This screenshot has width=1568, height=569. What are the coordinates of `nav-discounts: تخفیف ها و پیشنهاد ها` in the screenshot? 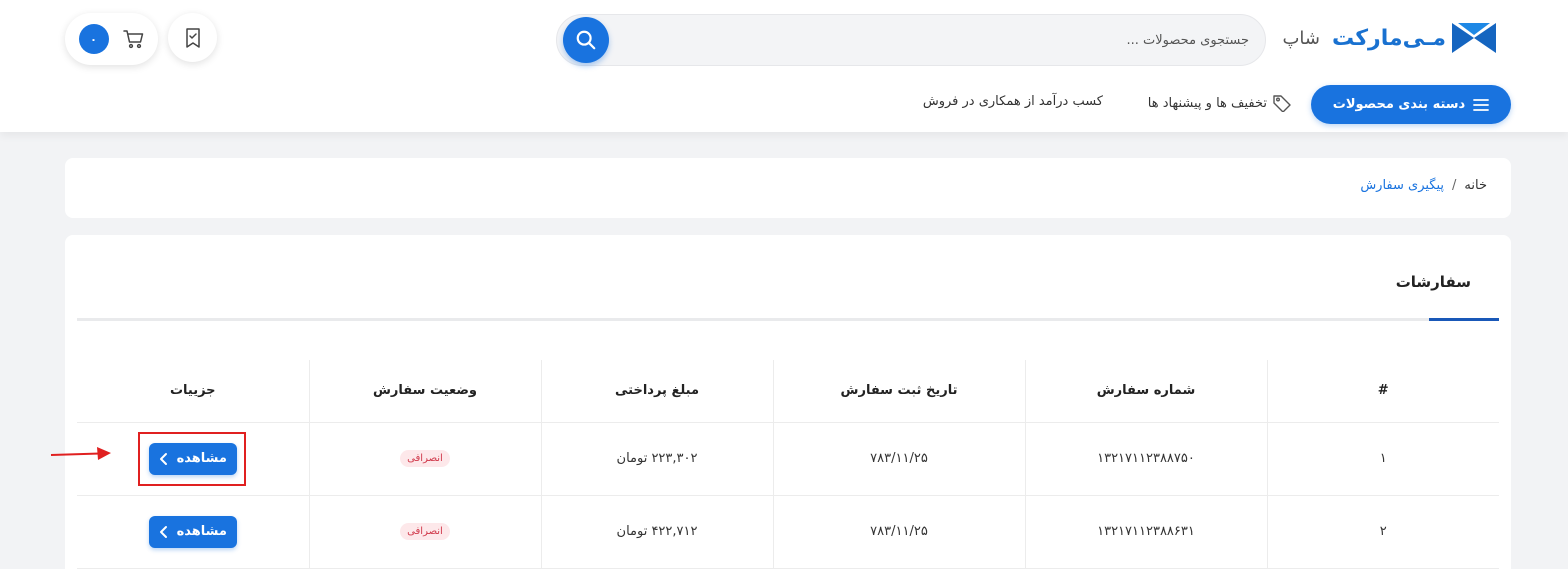 It's located at (1219, 103).